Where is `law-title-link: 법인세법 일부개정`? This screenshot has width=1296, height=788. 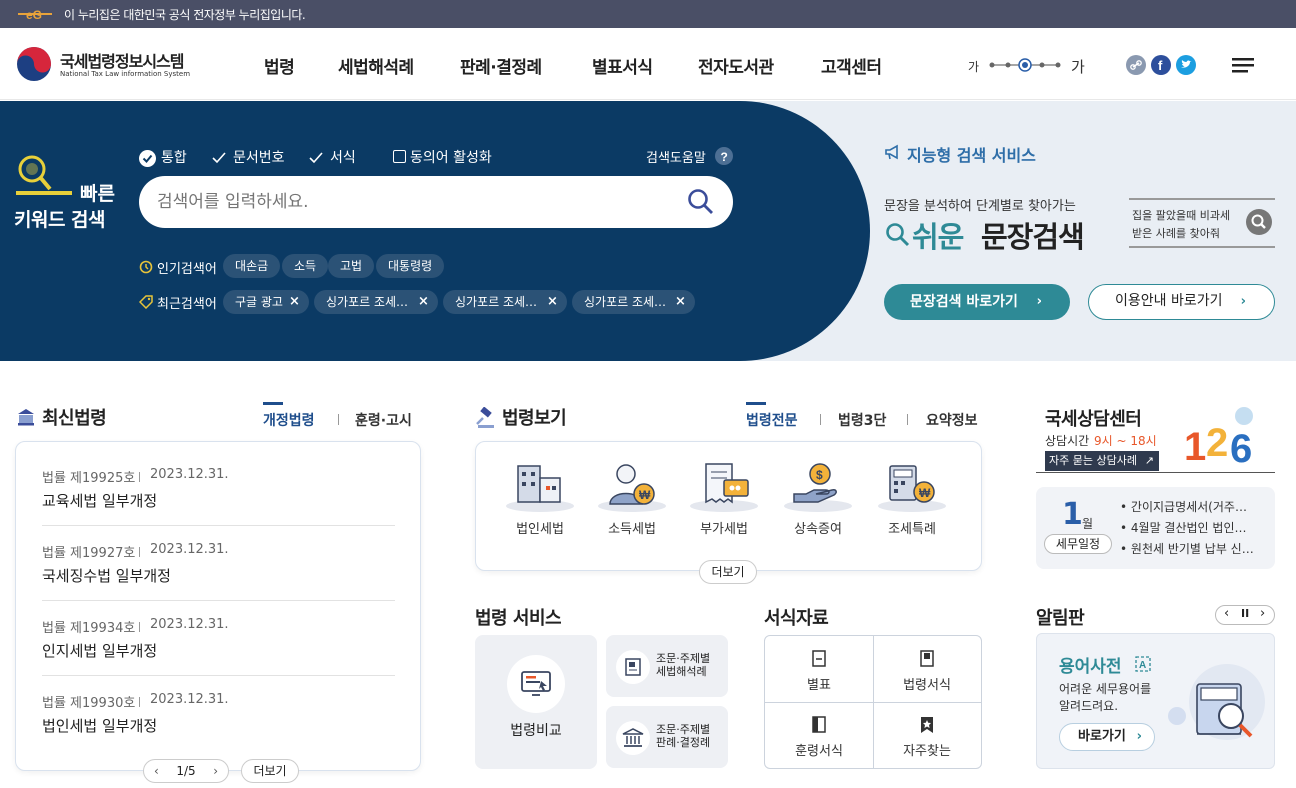 law-title-link: 법인세법 일부개정 is located at coordinates (99, 725).